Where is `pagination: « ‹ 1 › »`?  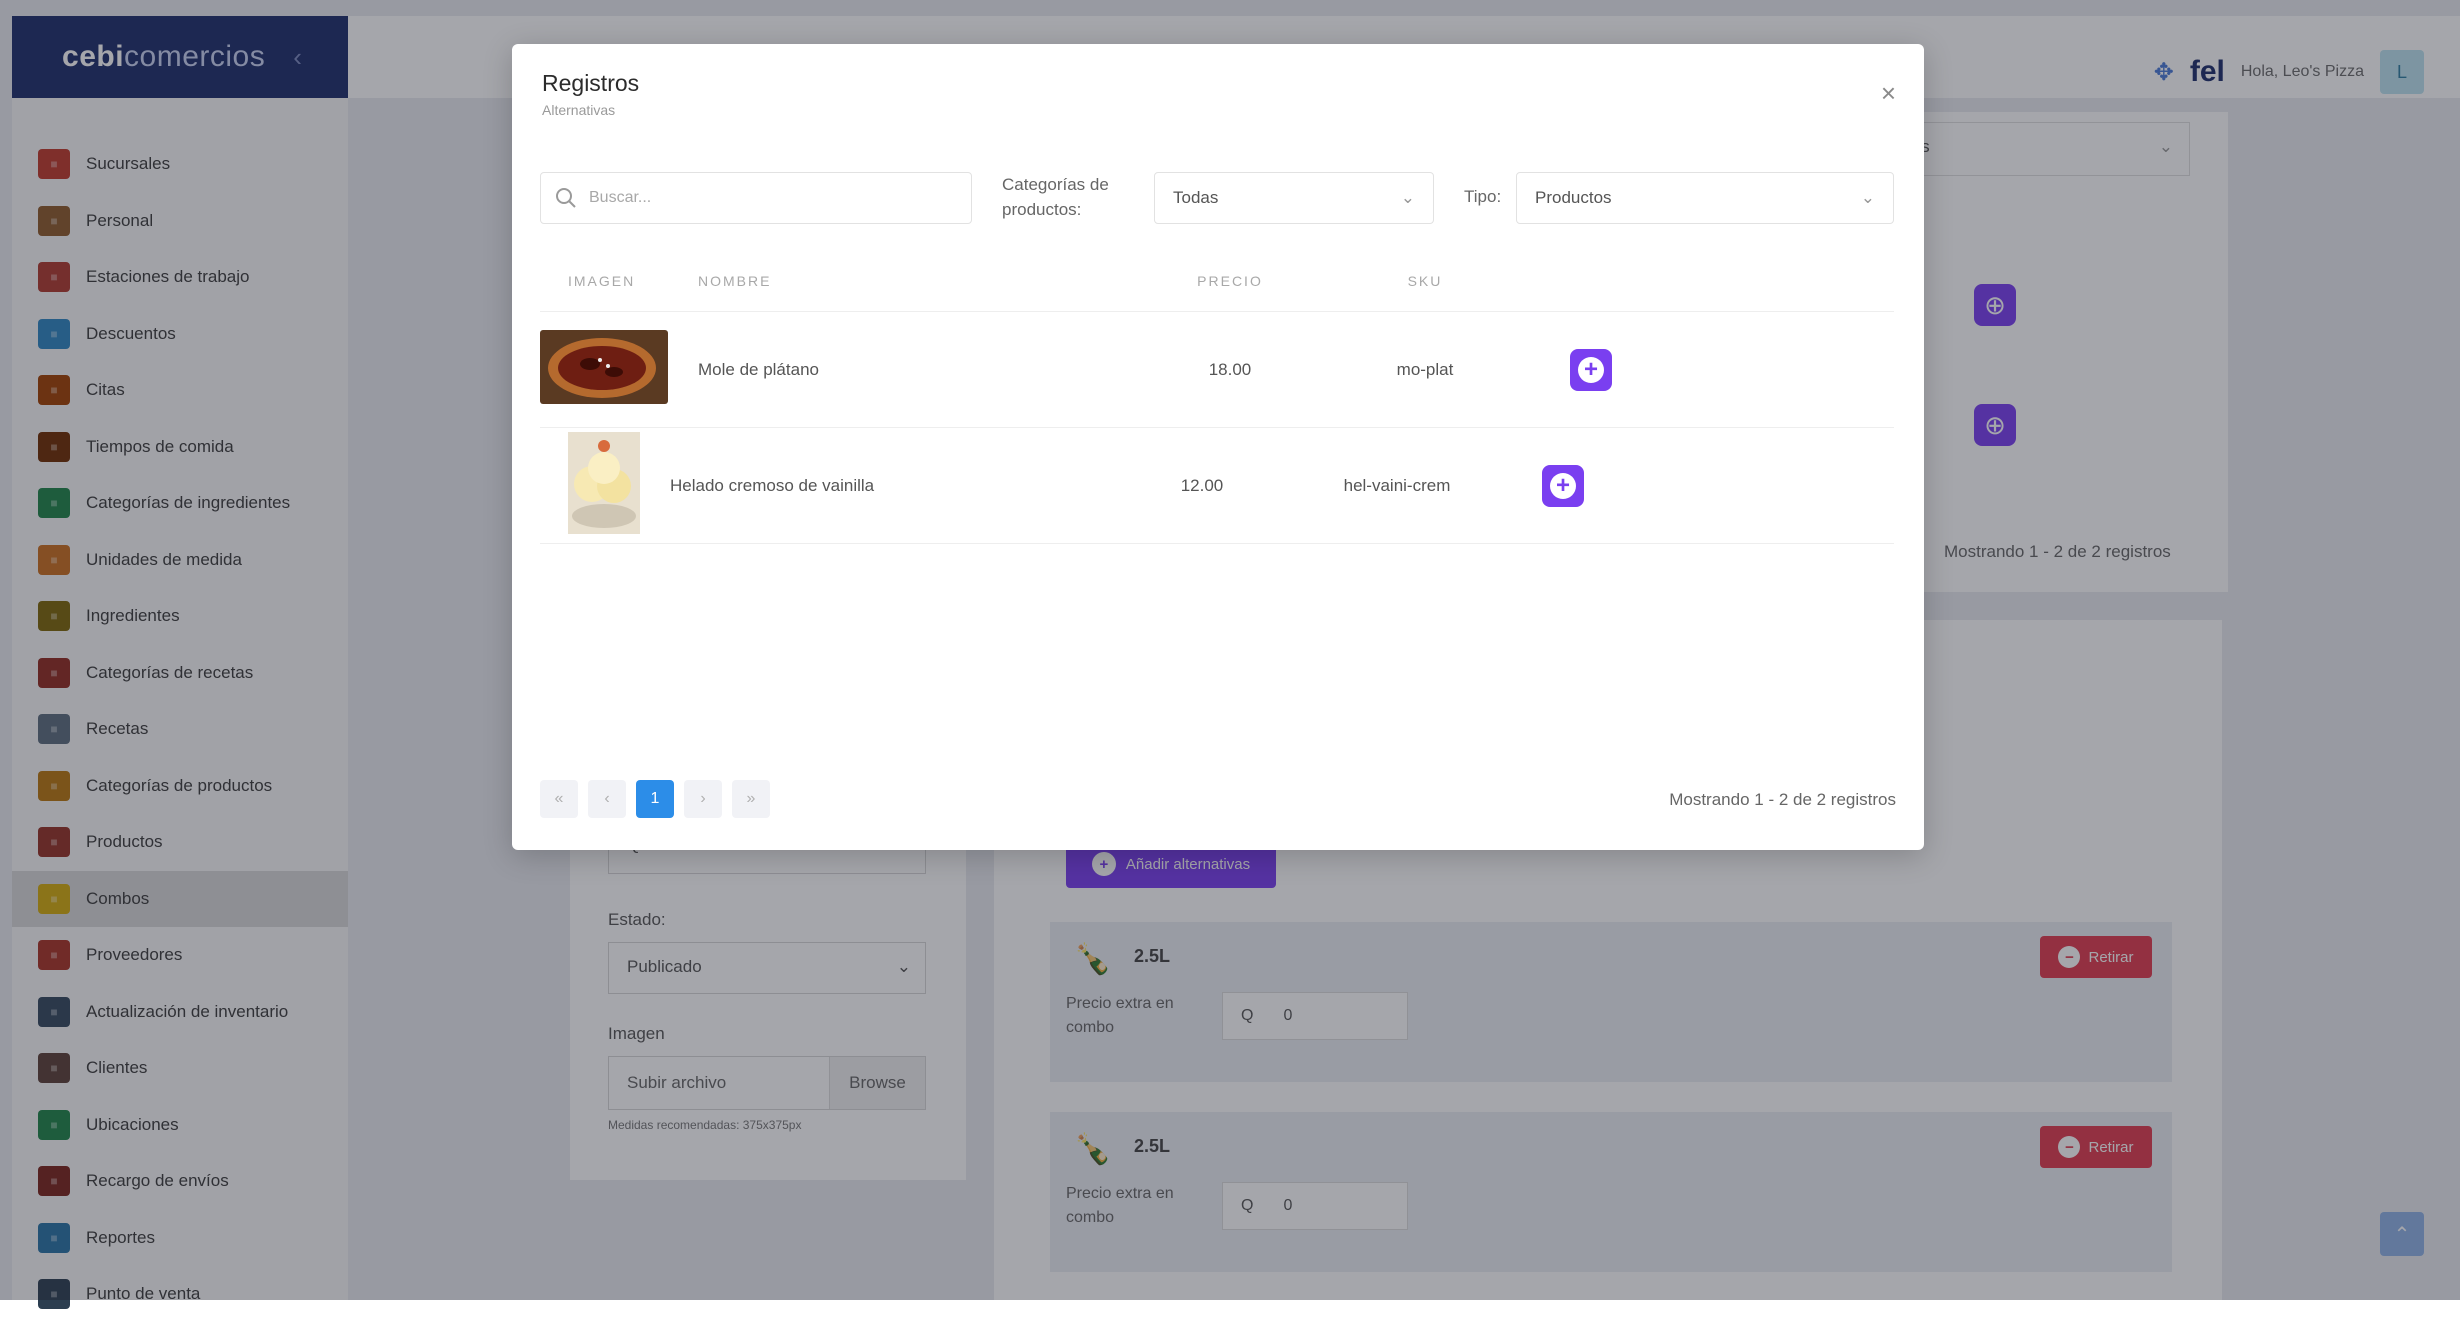 pagination: « ‹ 1 › » is located at coordinates (655, 799).